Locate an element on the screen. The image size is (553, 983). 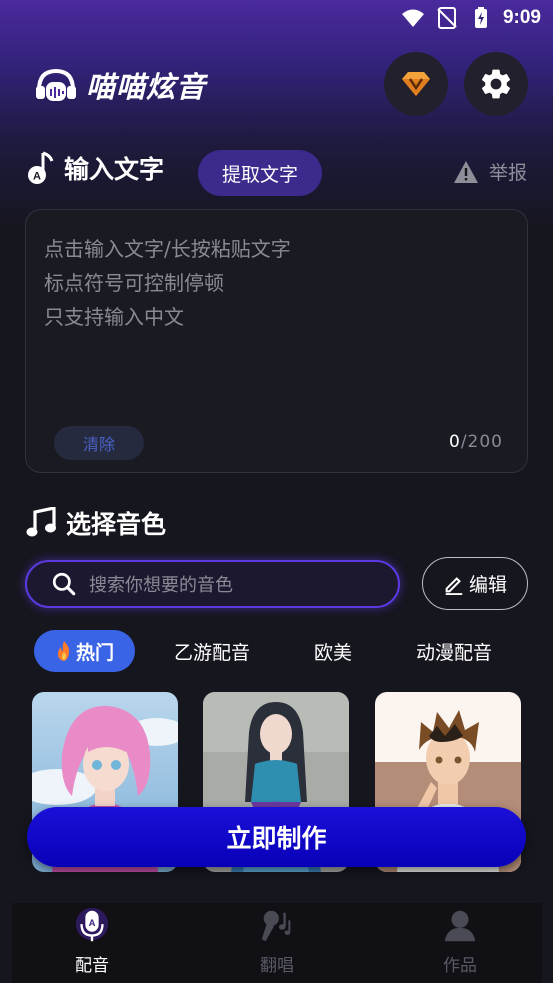
app-name: 喵喵炫音 is located at coordinates (146, 87).